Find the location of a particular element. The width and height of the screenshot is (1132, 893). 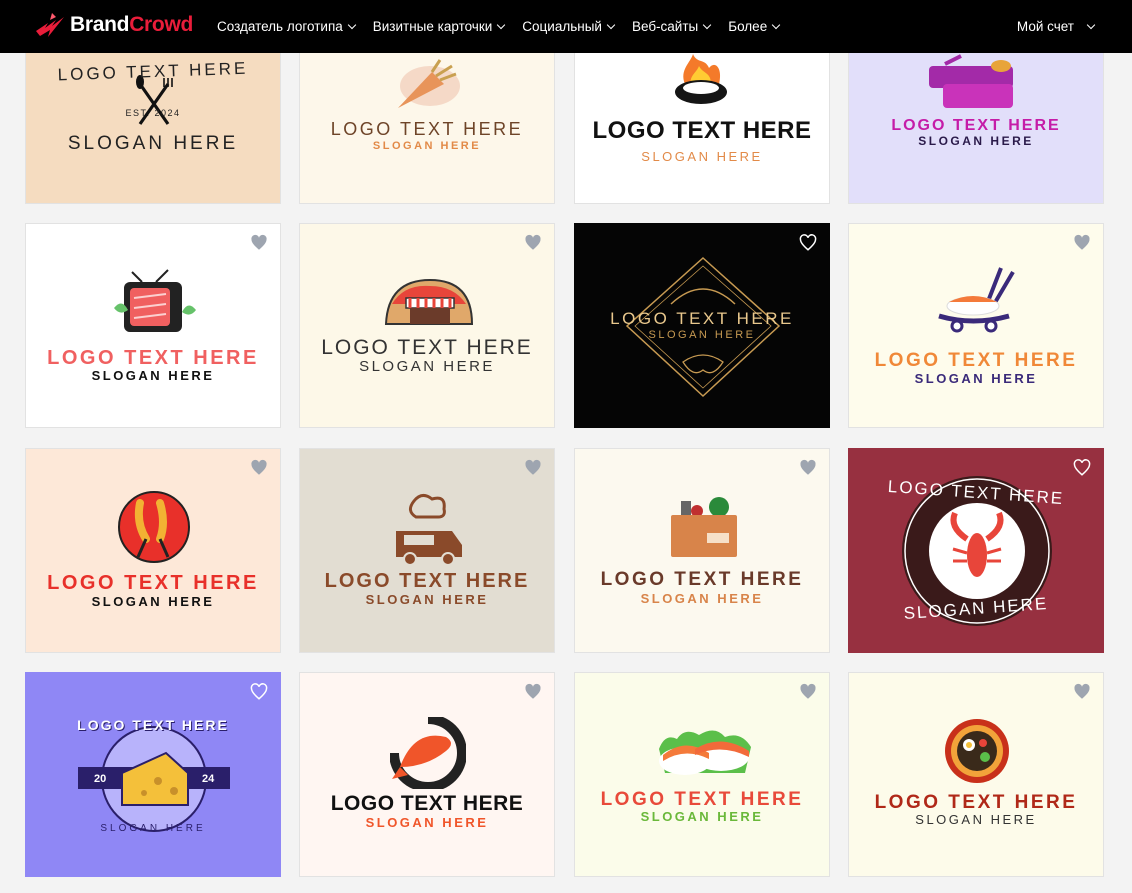

fish-circle-illustration is located at coordinates (428, 753).